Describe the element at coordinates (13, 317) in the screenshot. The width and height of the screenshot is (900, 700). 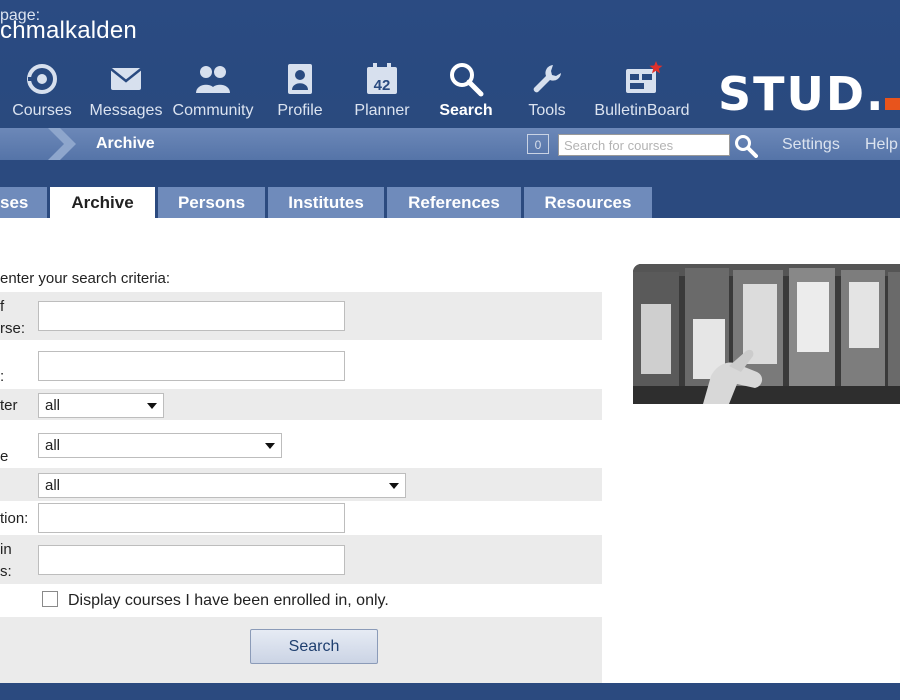
I see `field-label-title: f rse:` at that location.